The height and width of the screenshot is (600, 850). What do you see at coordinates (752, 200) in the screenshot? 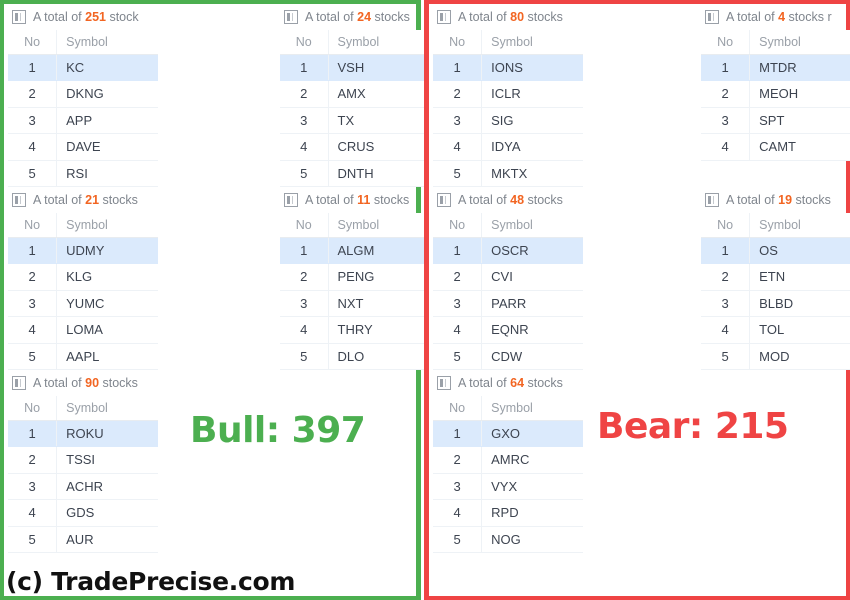
I see `total-prefix-label: A total of` at bounding box center [752, 200].